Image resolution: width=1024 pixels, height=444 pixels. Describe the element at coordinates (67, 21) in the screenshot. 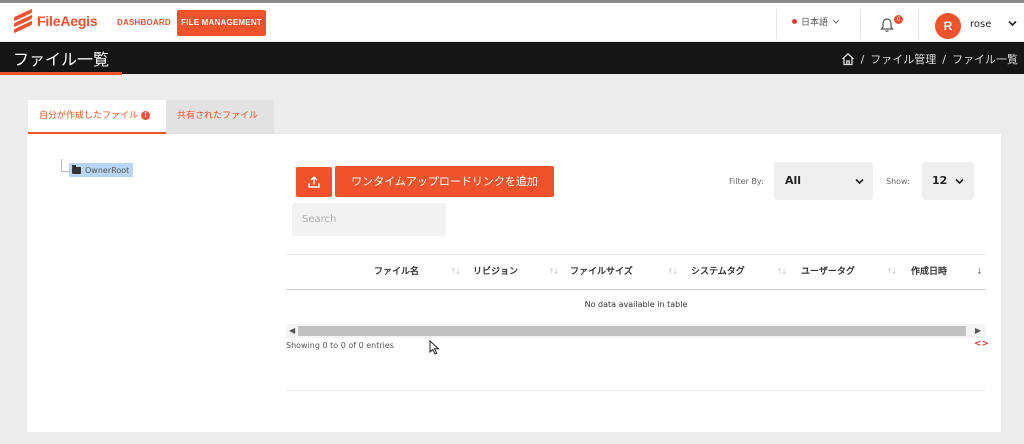

I see `brand-name: FileAegis` at that location.